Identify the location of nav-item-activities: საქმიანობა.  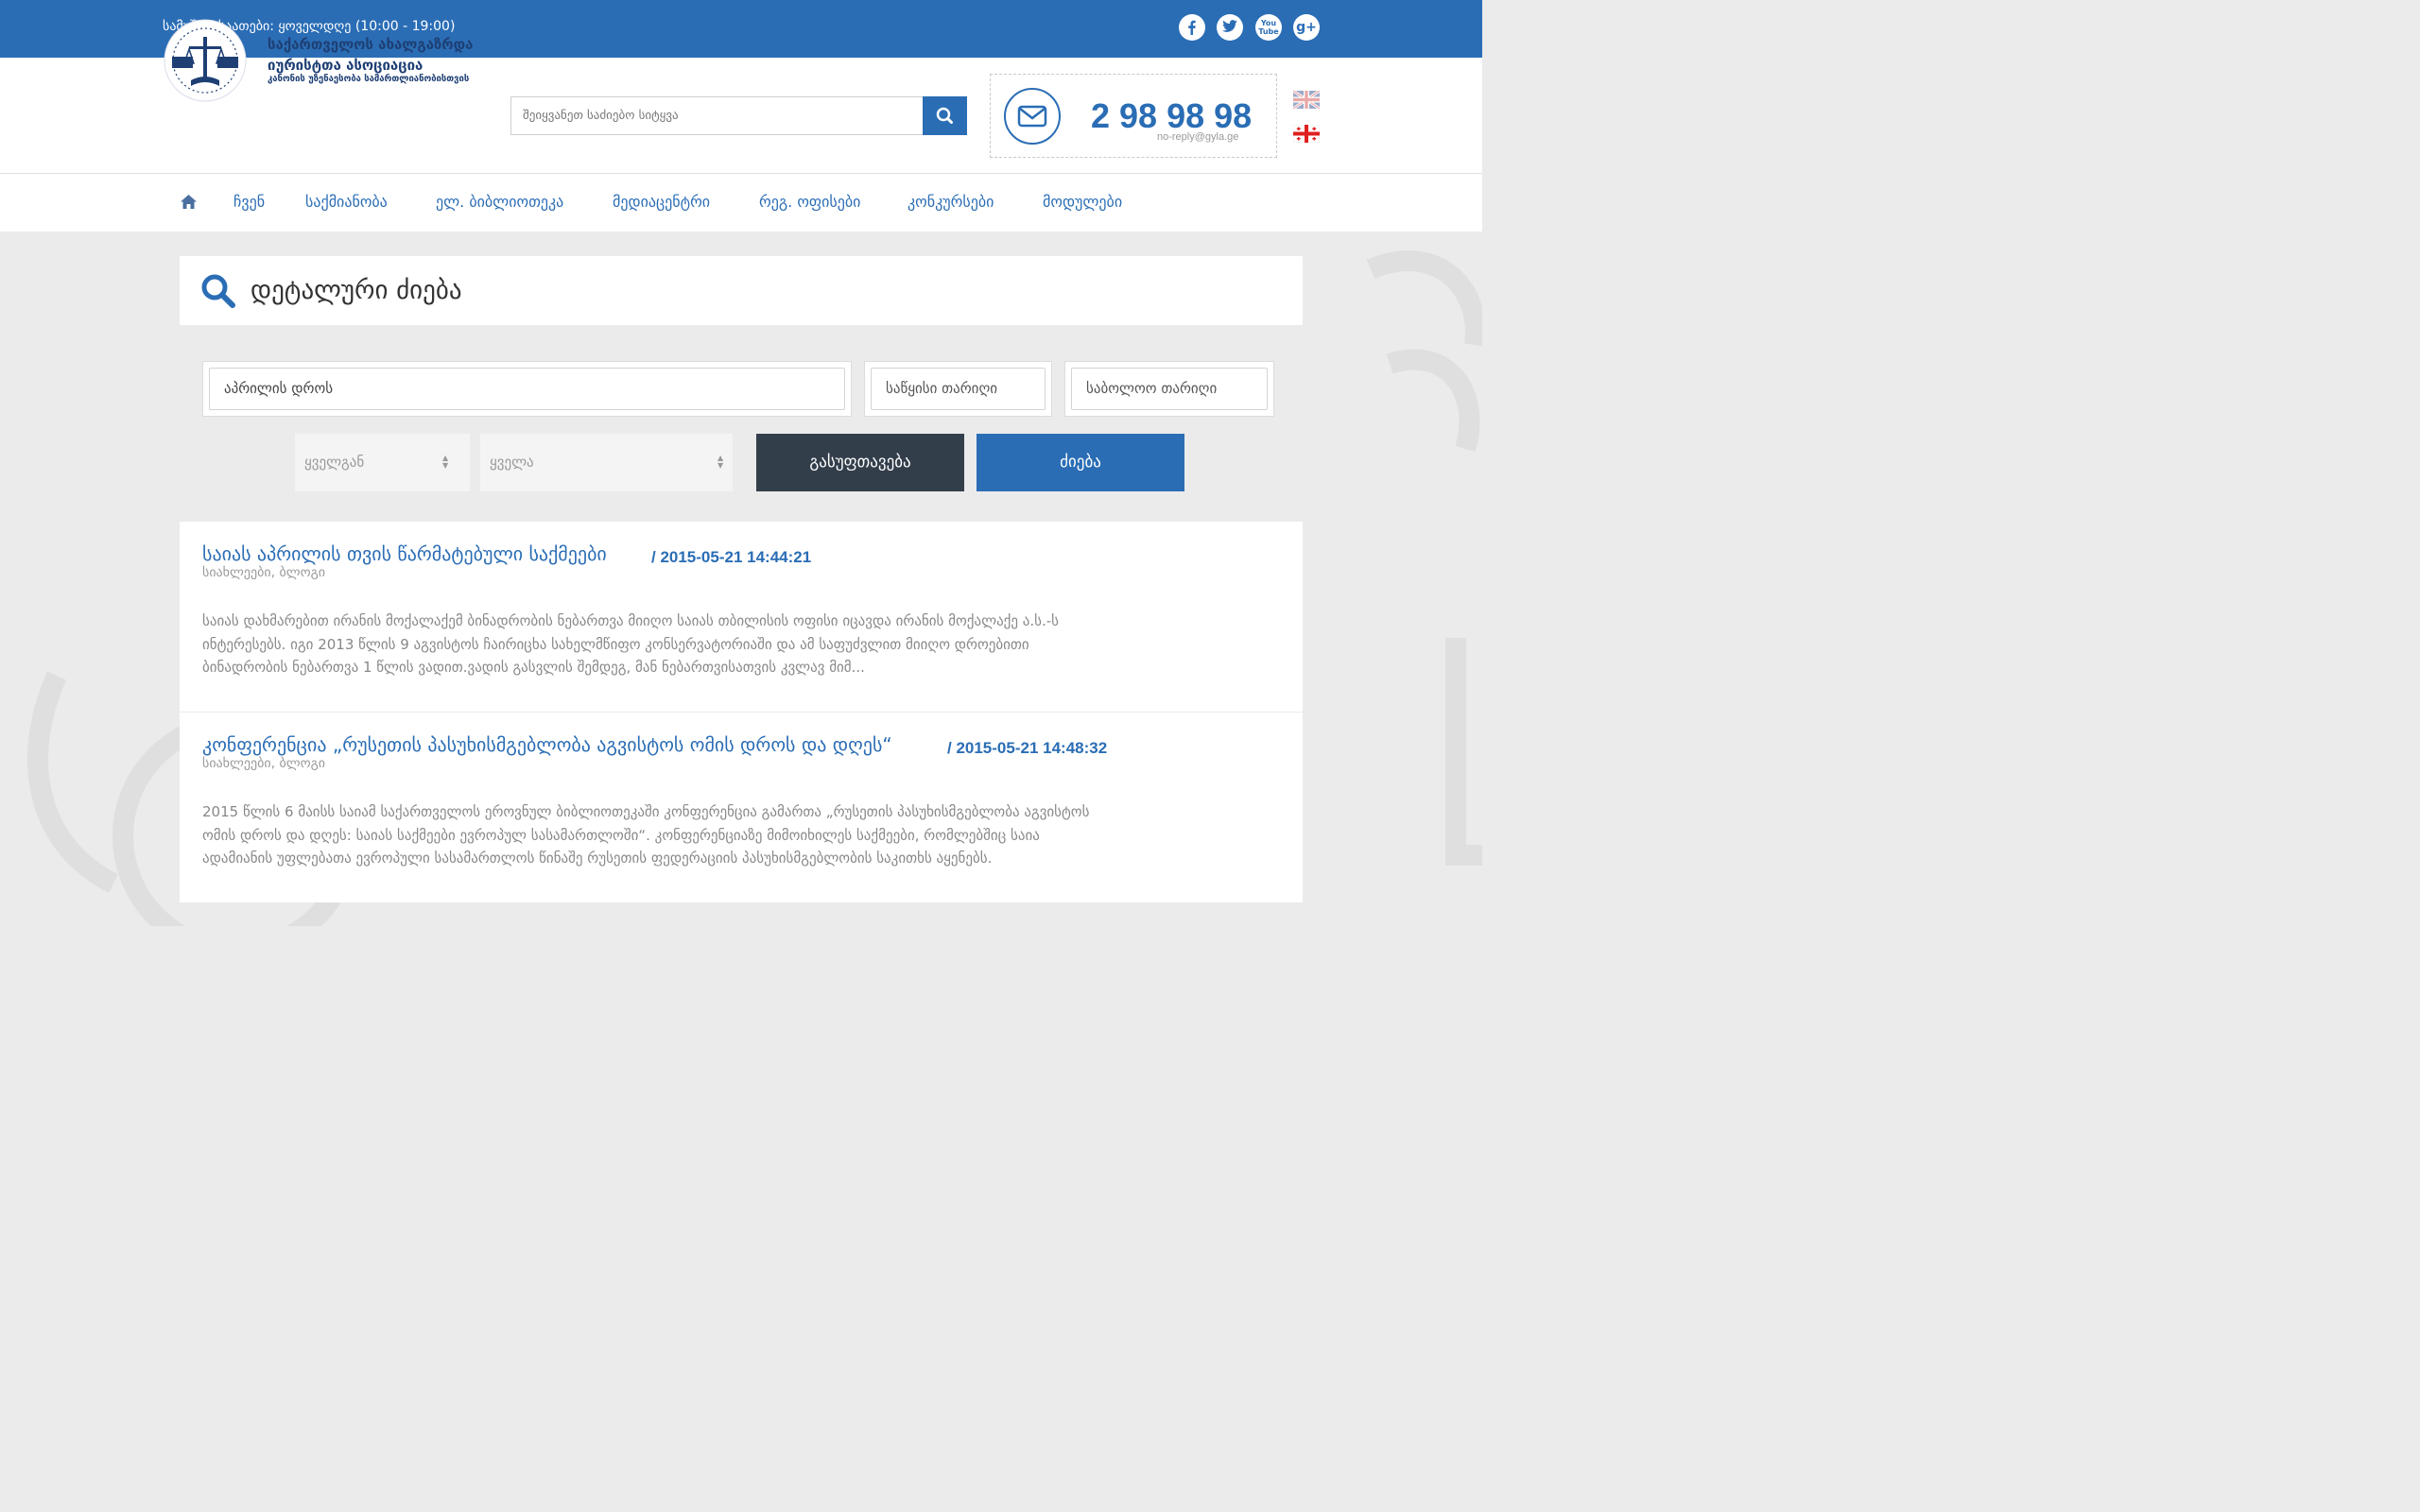
(346, 202).